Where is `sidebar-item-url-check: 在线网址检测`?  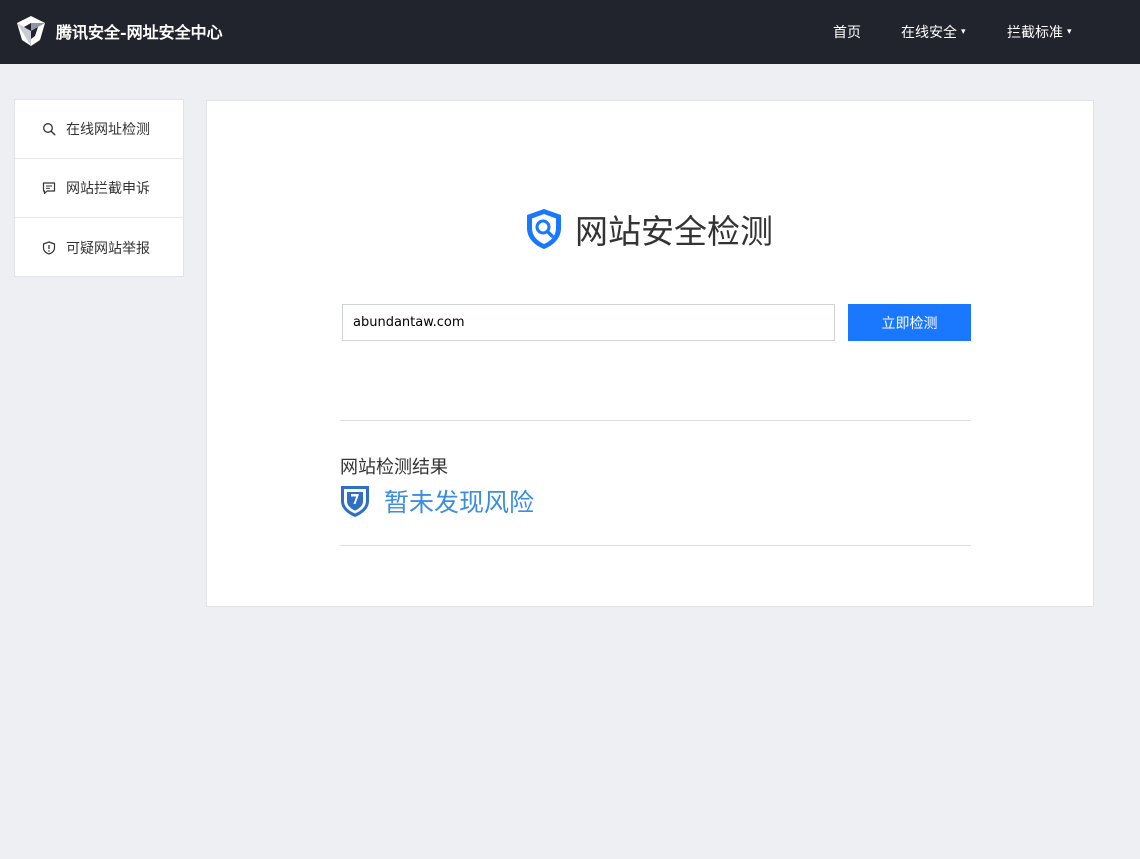 sidebar-item-url-check: 在线网址检测 is located at coordinates (99, 129).